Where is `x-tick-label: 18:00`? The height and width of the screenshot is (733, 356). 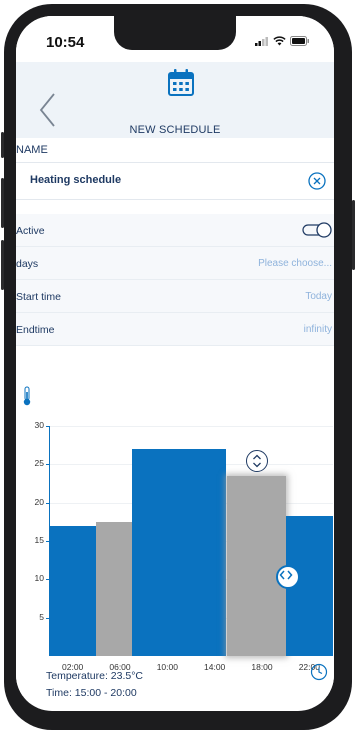 x-tick-label: 18:00 is located at coordinates (262, 667).